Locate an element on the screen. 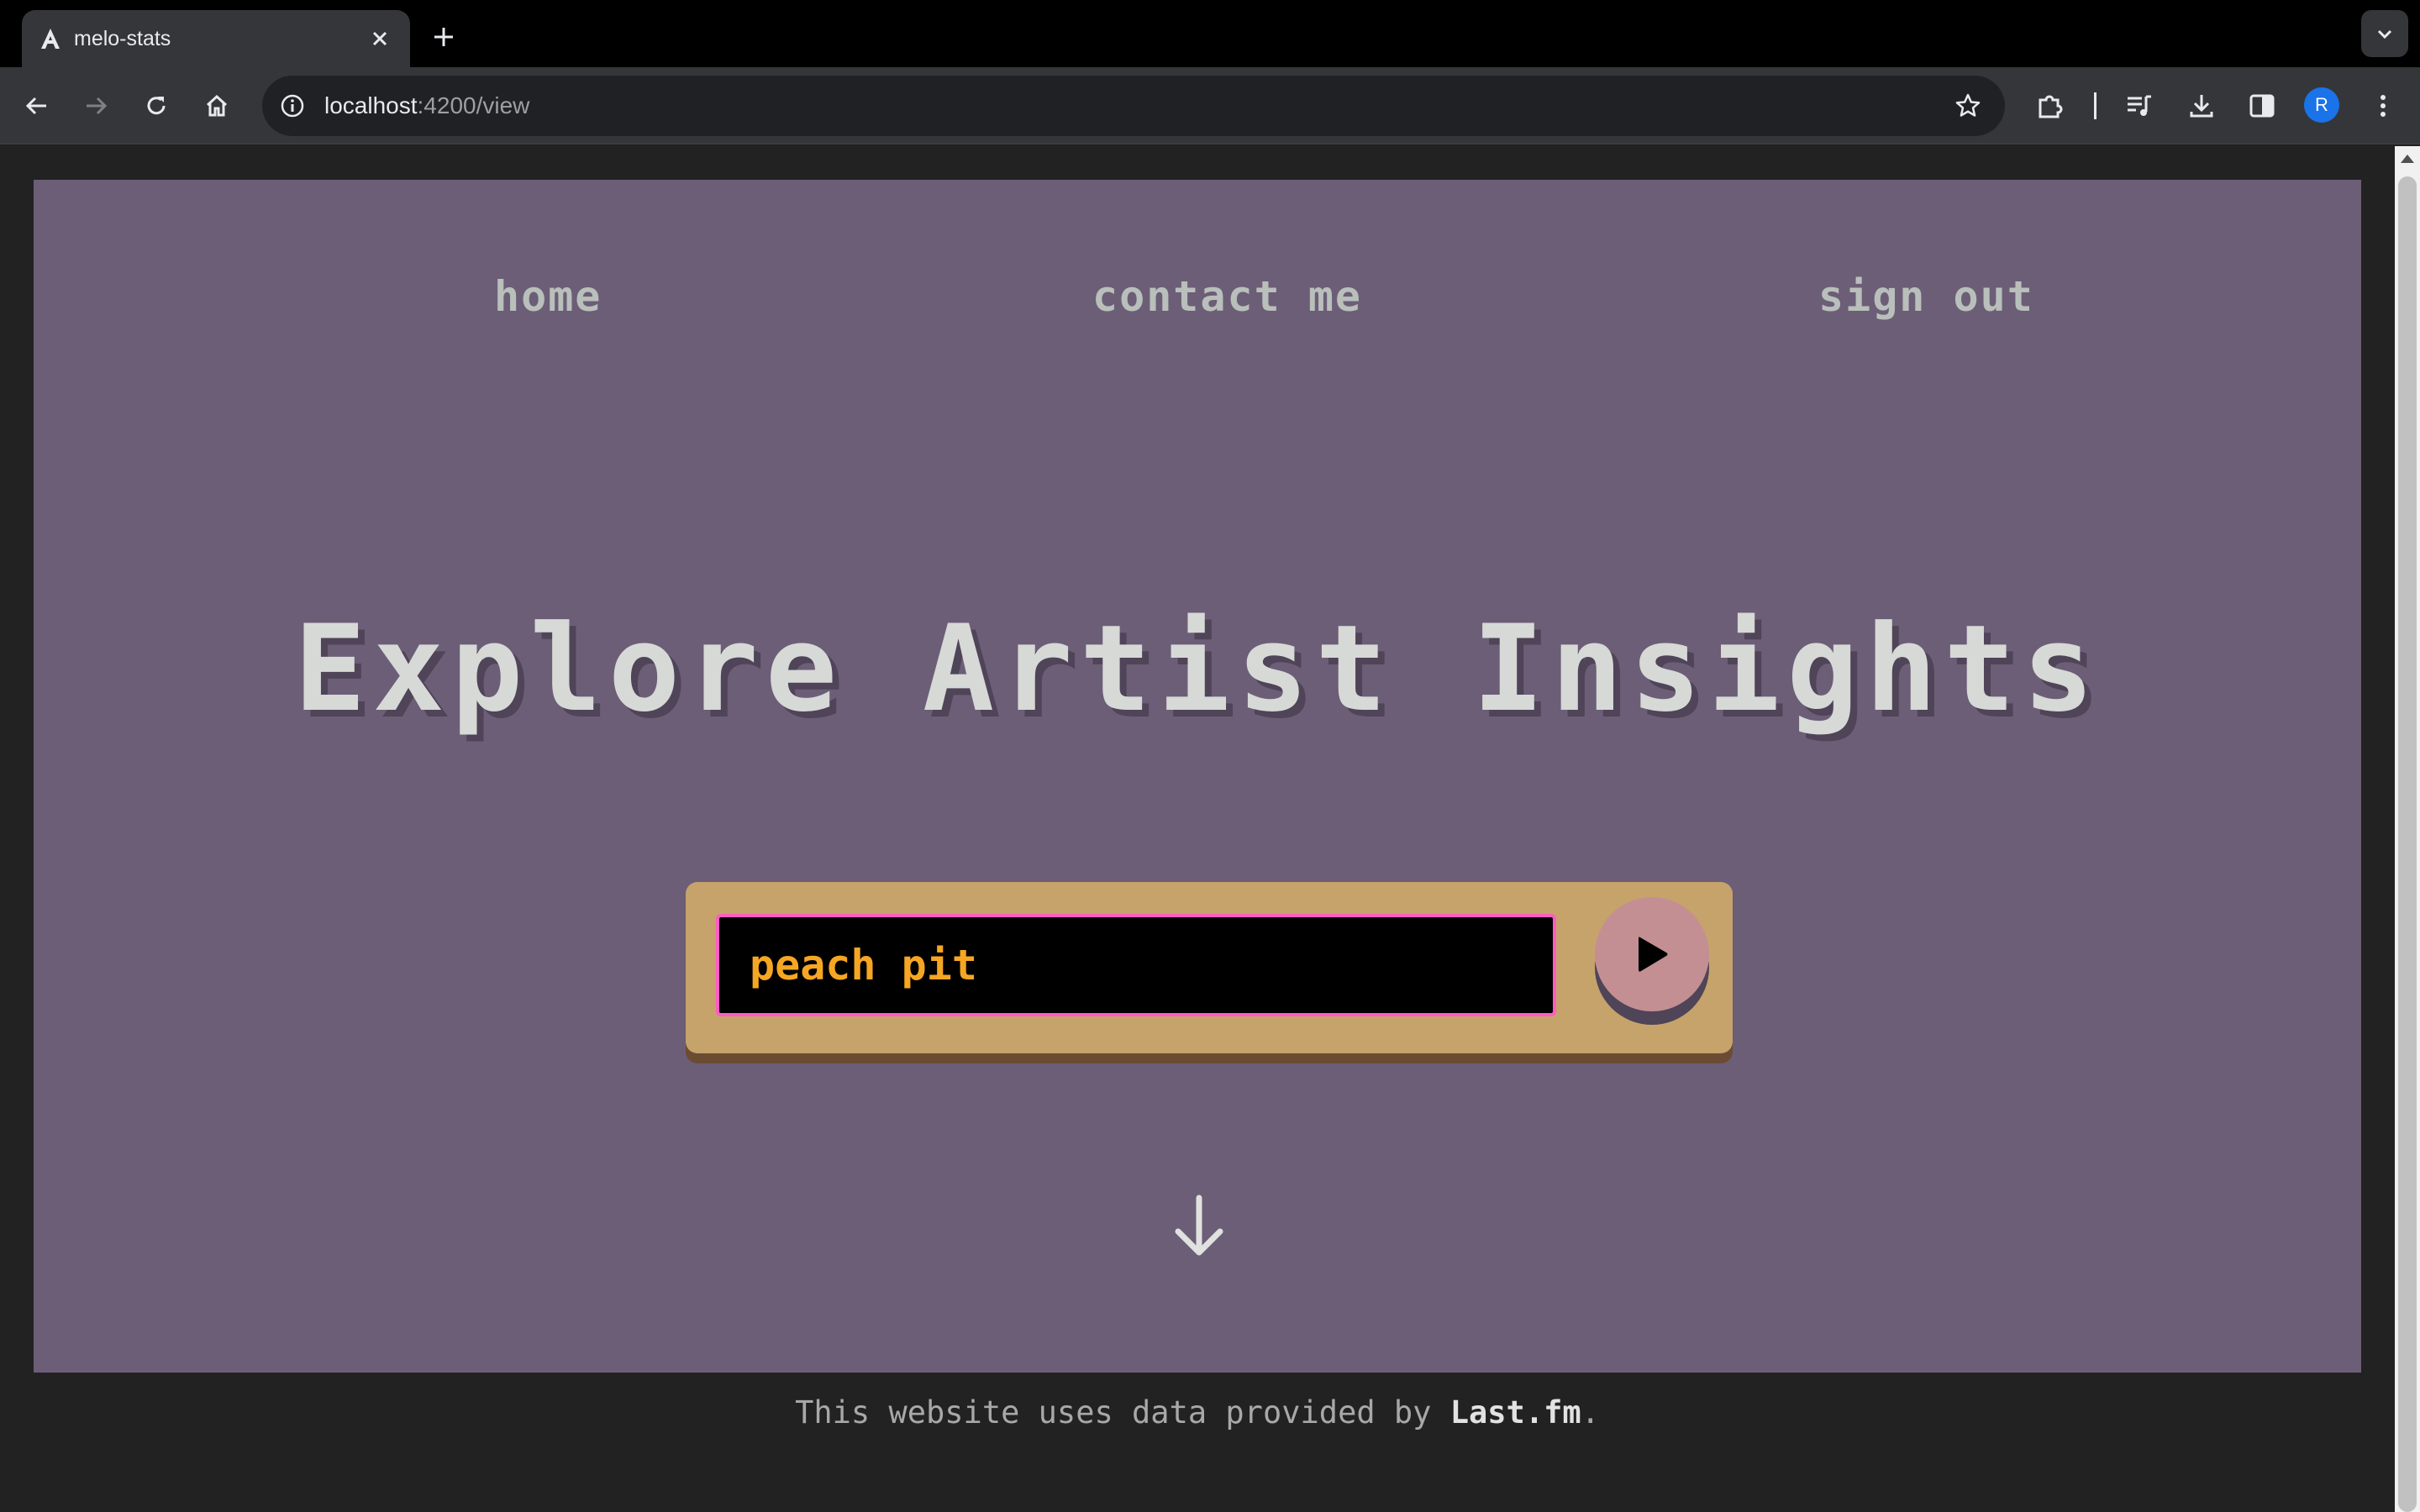  close-icon is located at coordinates (380, 39).